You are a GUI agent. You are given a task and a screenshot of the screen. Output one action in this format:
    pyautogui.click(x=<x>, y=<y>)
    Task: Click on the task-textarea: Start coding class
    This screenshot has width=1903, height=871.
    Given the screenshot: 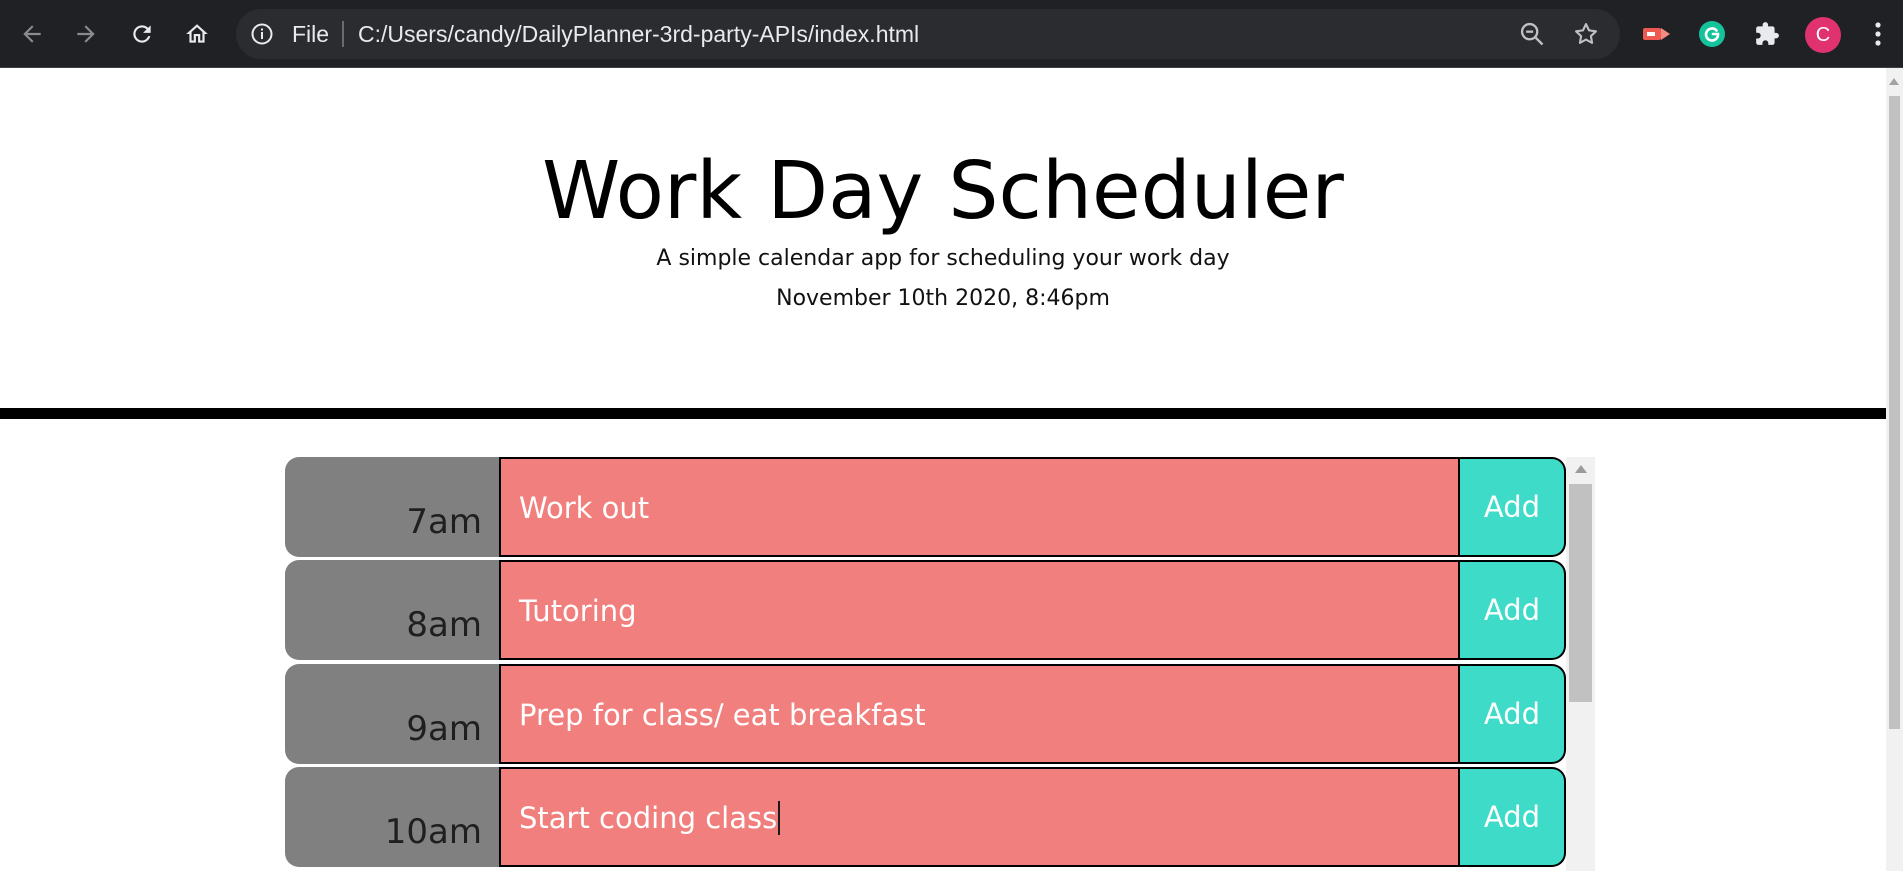 What is the action you would take?
    pyautogui.click(x=979, y=817)
    